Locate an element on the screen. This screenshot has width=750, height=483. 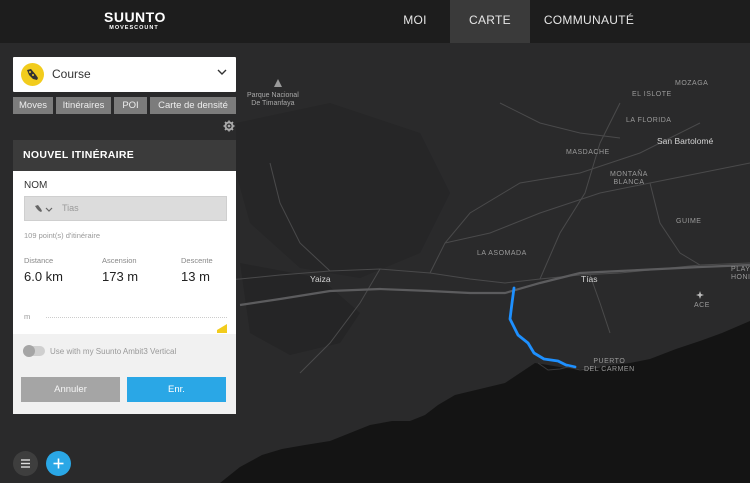
plus-icon is located at coordinates (58, 463).